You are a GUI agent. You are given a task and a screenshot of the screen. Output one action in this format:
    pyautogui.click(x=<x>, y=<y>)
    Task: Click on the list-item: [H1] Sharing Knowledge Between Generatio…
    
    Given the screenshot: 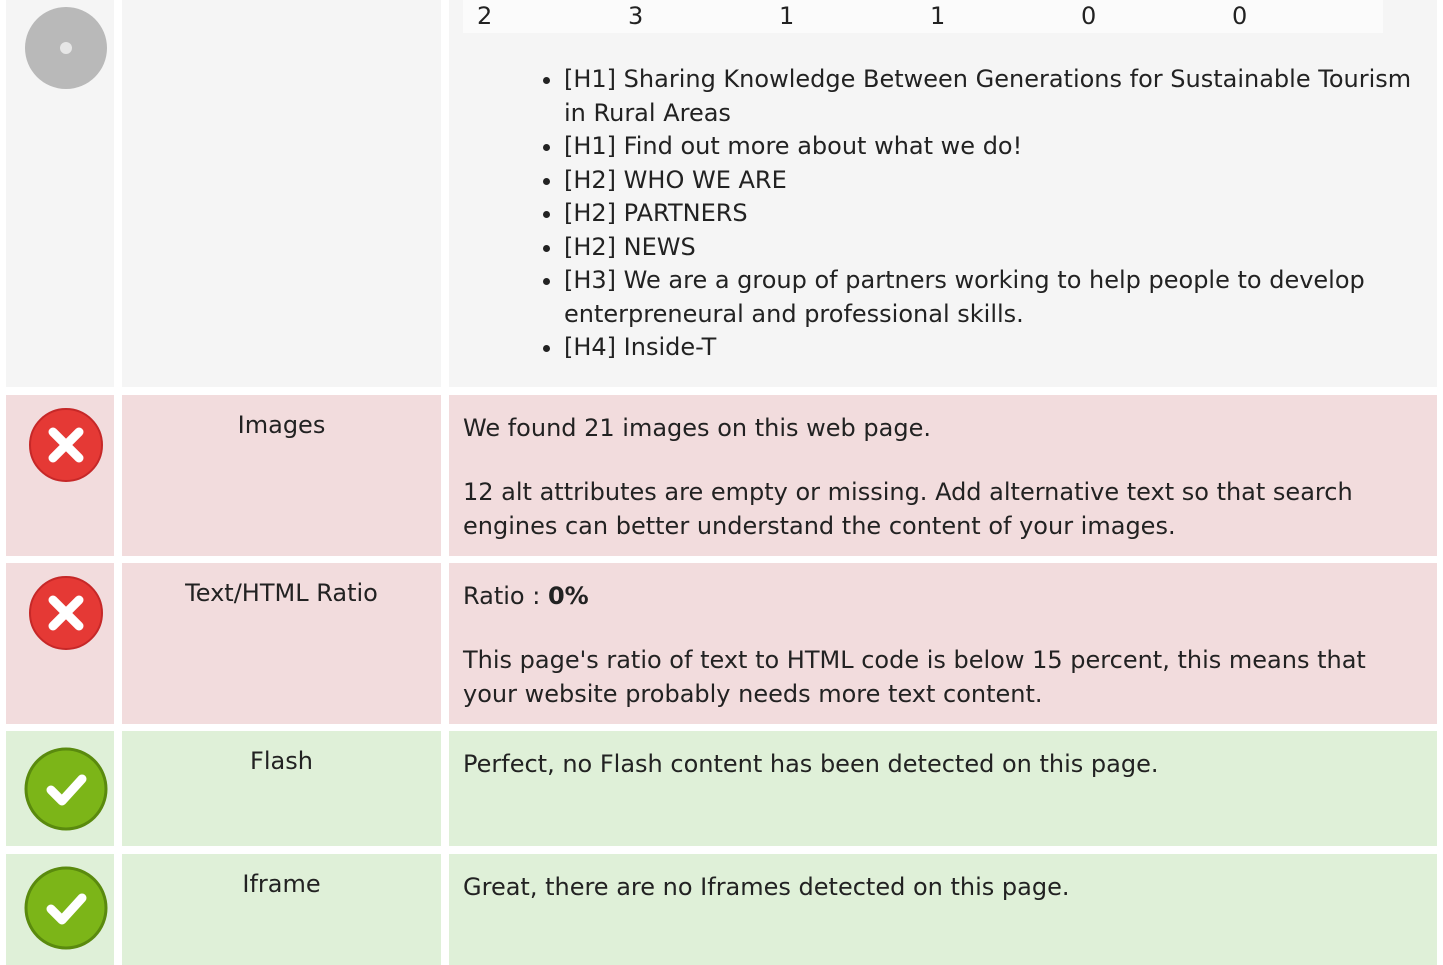 What is the action you would take?
    pyautogui.click(x=993, y=96)
    